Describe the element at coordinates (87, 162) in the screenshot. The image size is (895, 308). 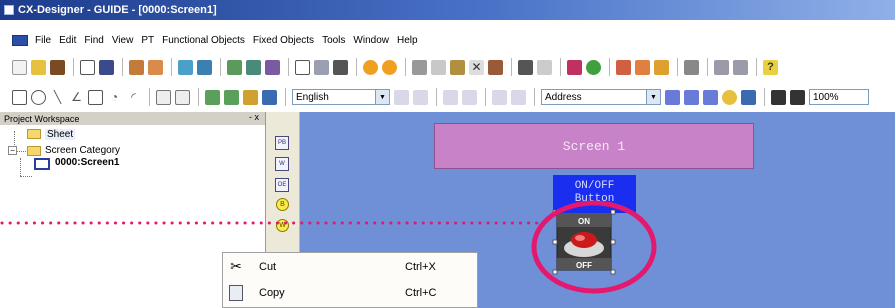
I see `tree-item-screen: 0000:Screen1` at that location.